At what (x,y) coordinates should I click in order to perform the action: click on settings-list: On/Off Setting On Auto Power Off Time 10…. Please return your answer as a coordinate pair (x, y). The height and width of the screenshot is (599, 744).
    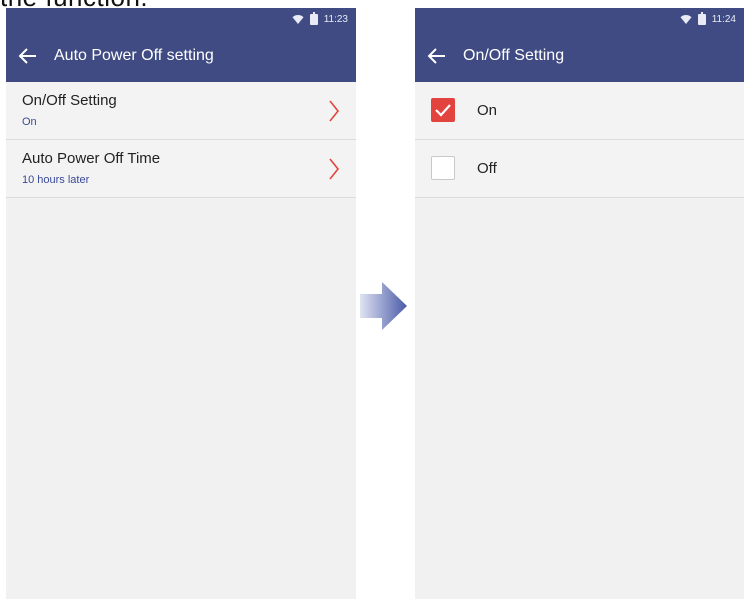
    Looking at the image, I should click on (181, 140).